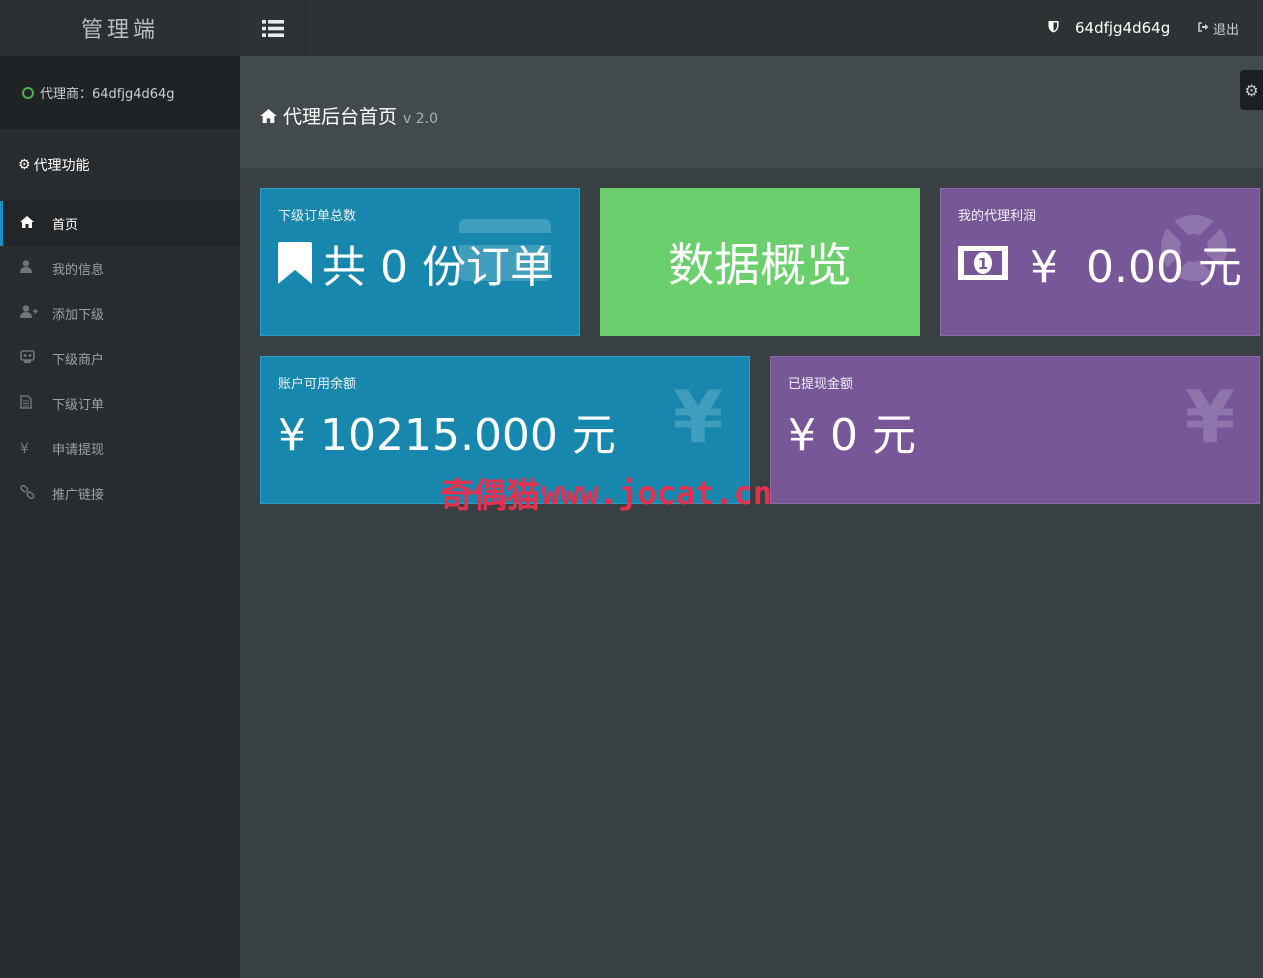 This screenshot has width=1263, height=978. I want to click on data-overview-card: 数据概览, so click(760, 262).